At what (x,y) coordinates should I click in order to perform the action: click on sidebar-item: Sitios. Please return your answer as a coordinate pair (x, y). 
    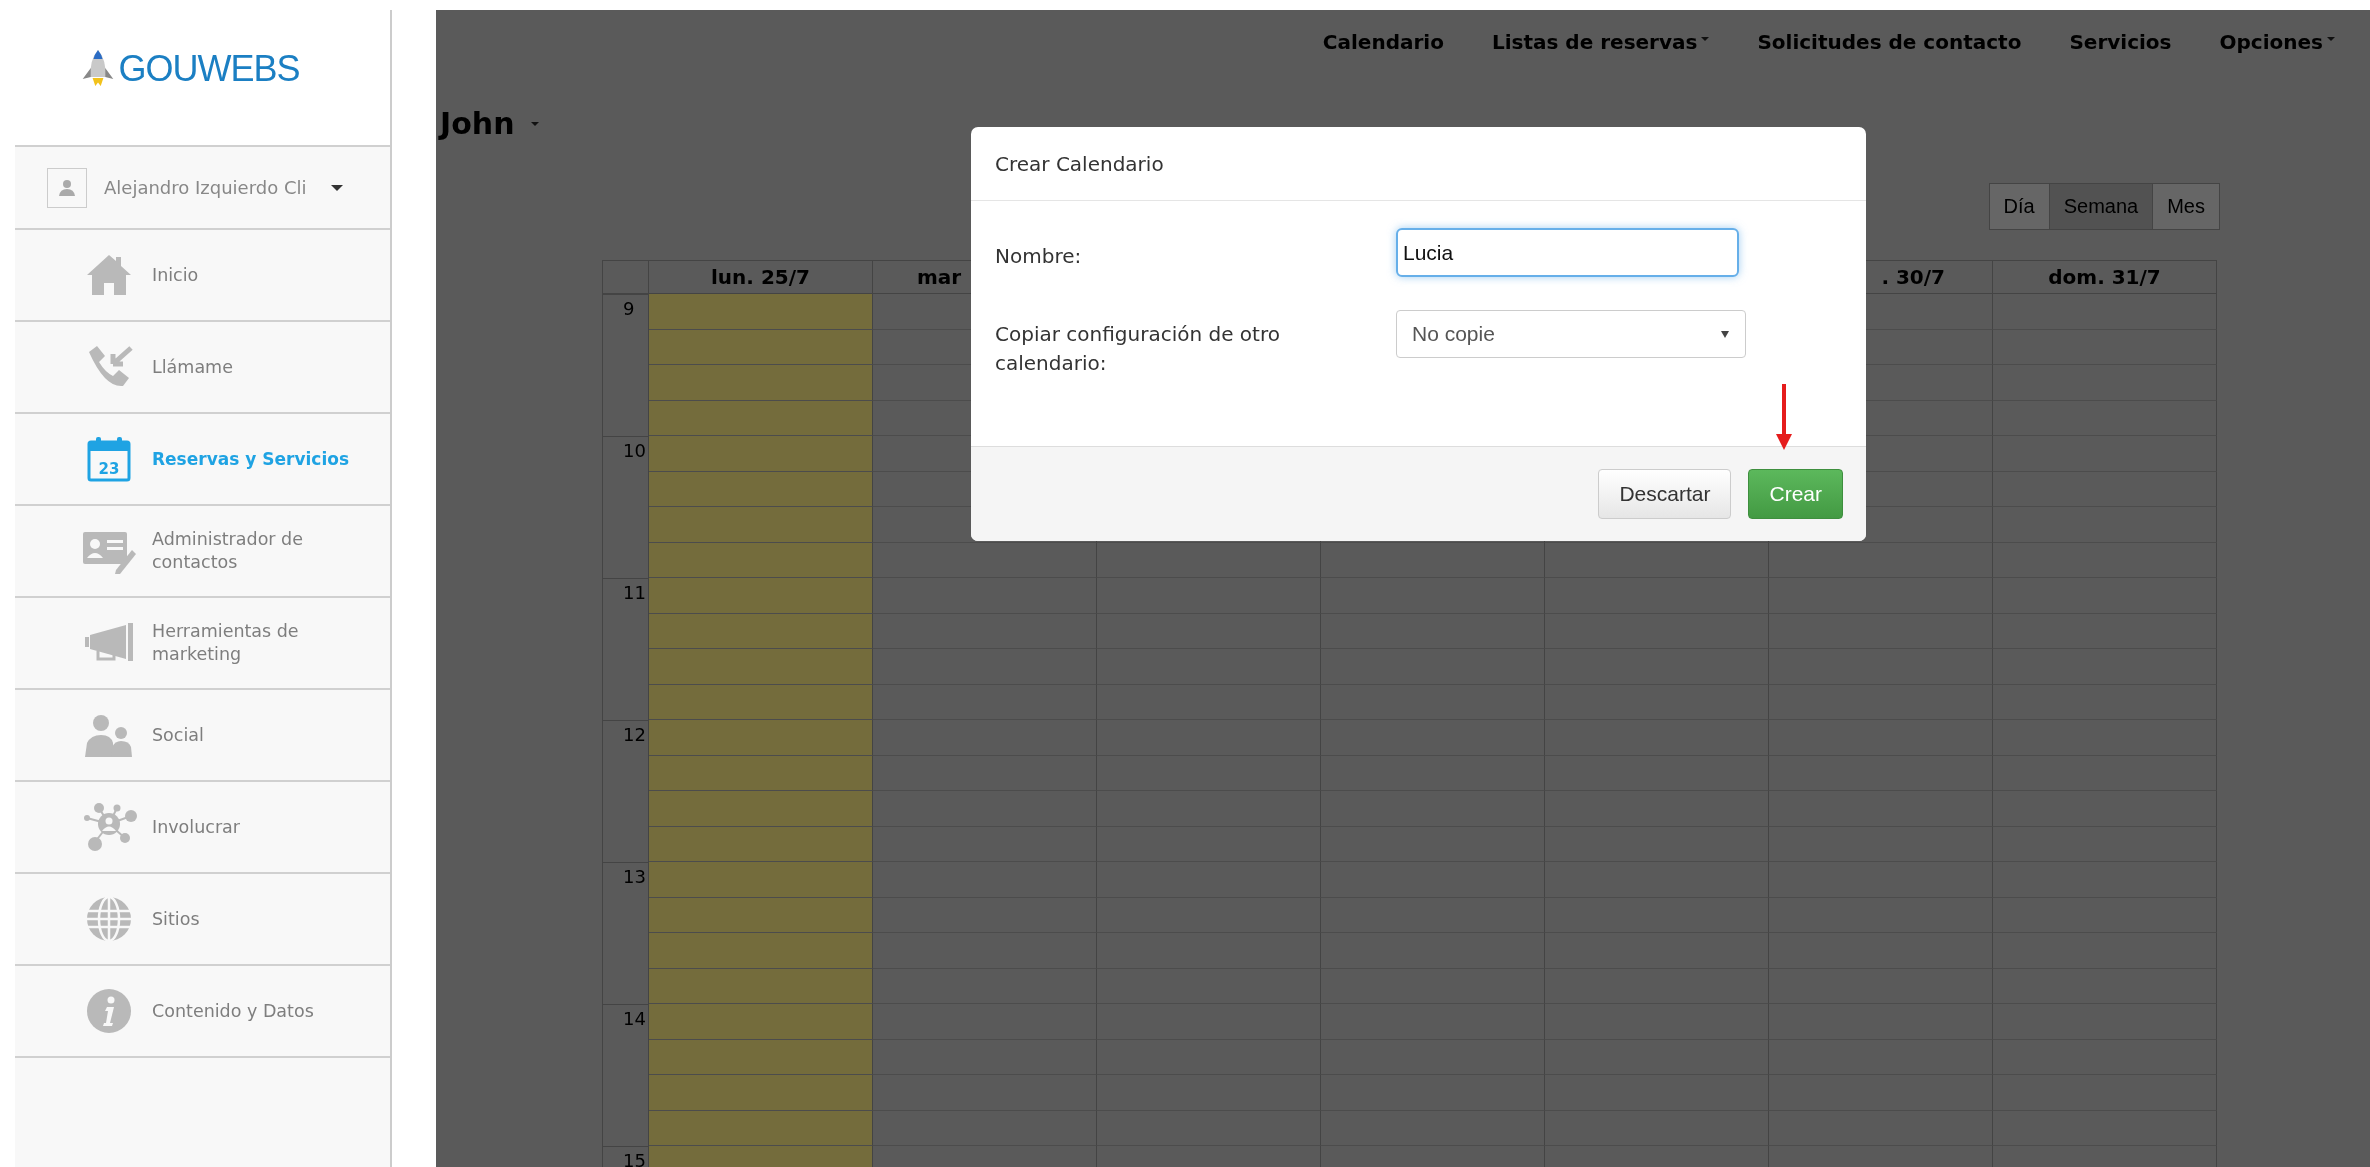
    Looking at the image, I should click on (202, 920).